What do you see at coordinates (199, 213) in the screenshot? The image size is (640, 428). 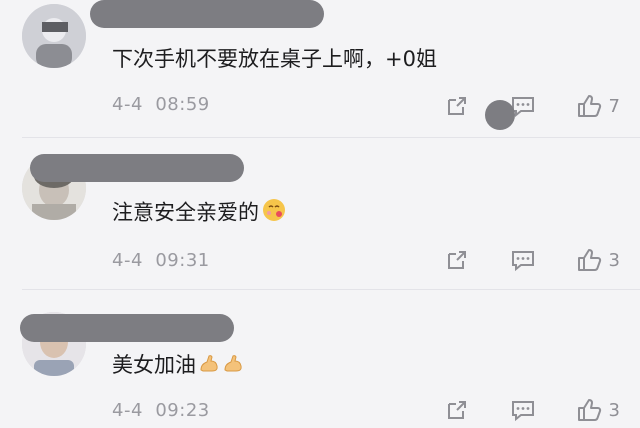 I see `comment-text: 注意安全亲爱的` at bounding box center [199, 213].